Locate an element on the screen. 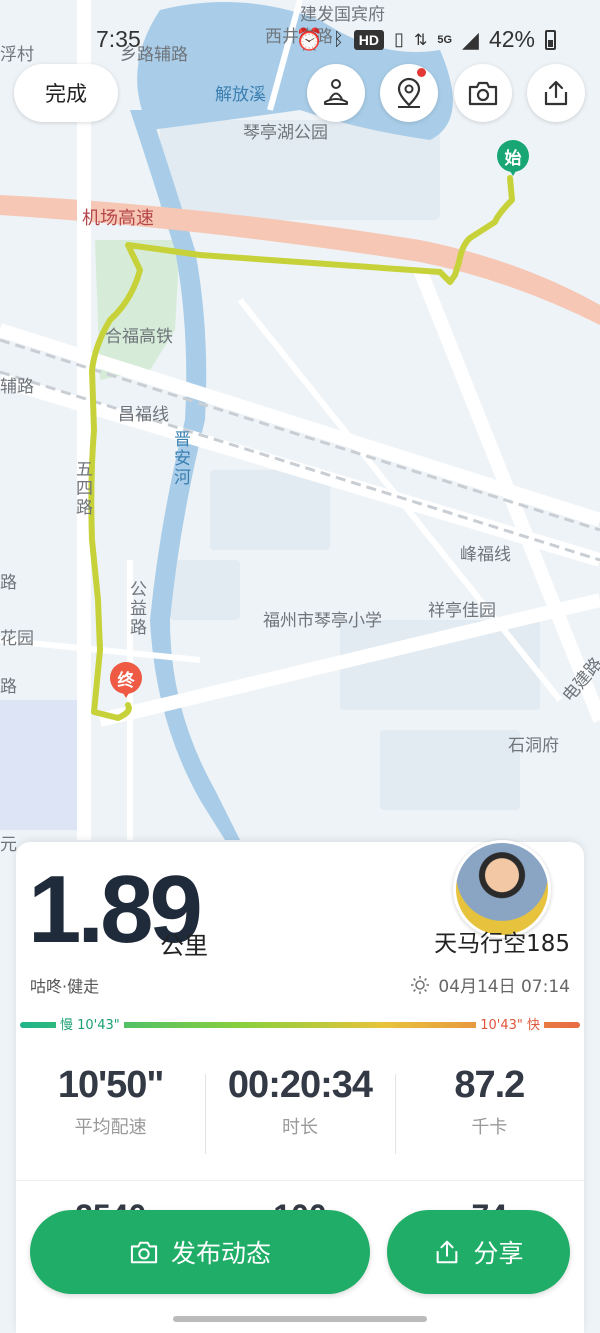  stat-label: 时长 is located at coordinates (299, 1127).